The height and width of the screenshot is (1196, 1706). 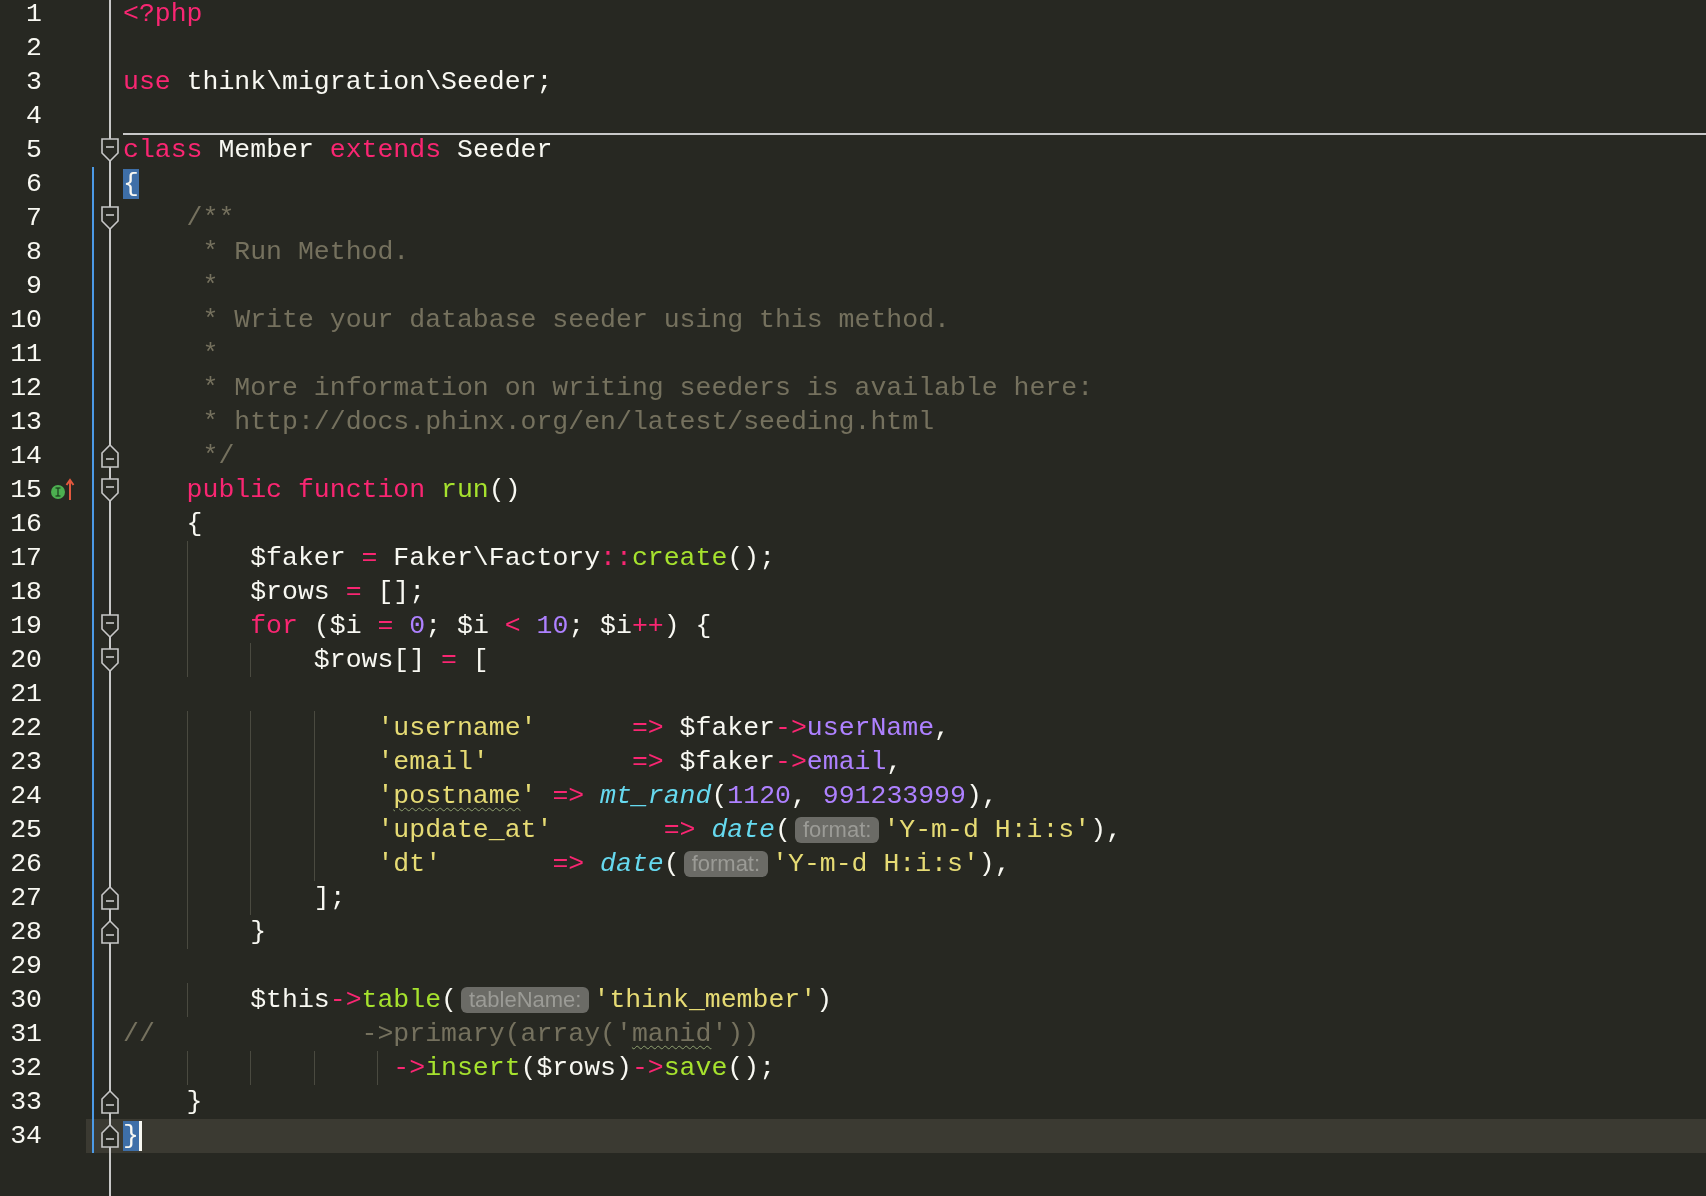 I want to click on text-caret, so click(x=140, y=1136).